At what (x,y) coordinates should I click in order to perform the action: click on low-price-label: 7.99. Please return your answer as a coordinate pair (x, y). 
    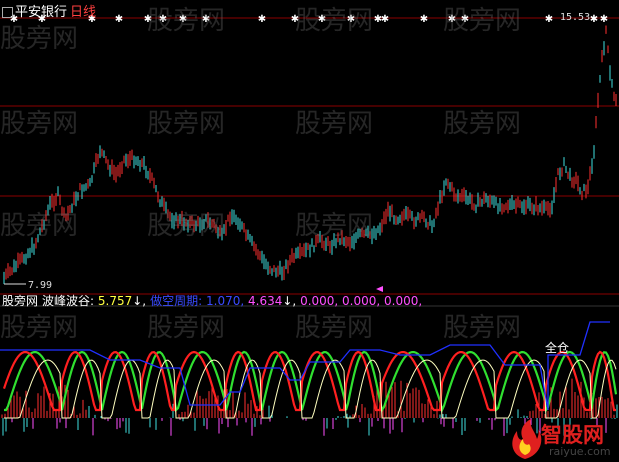
    Looking at the image, I should click on (40, 285).